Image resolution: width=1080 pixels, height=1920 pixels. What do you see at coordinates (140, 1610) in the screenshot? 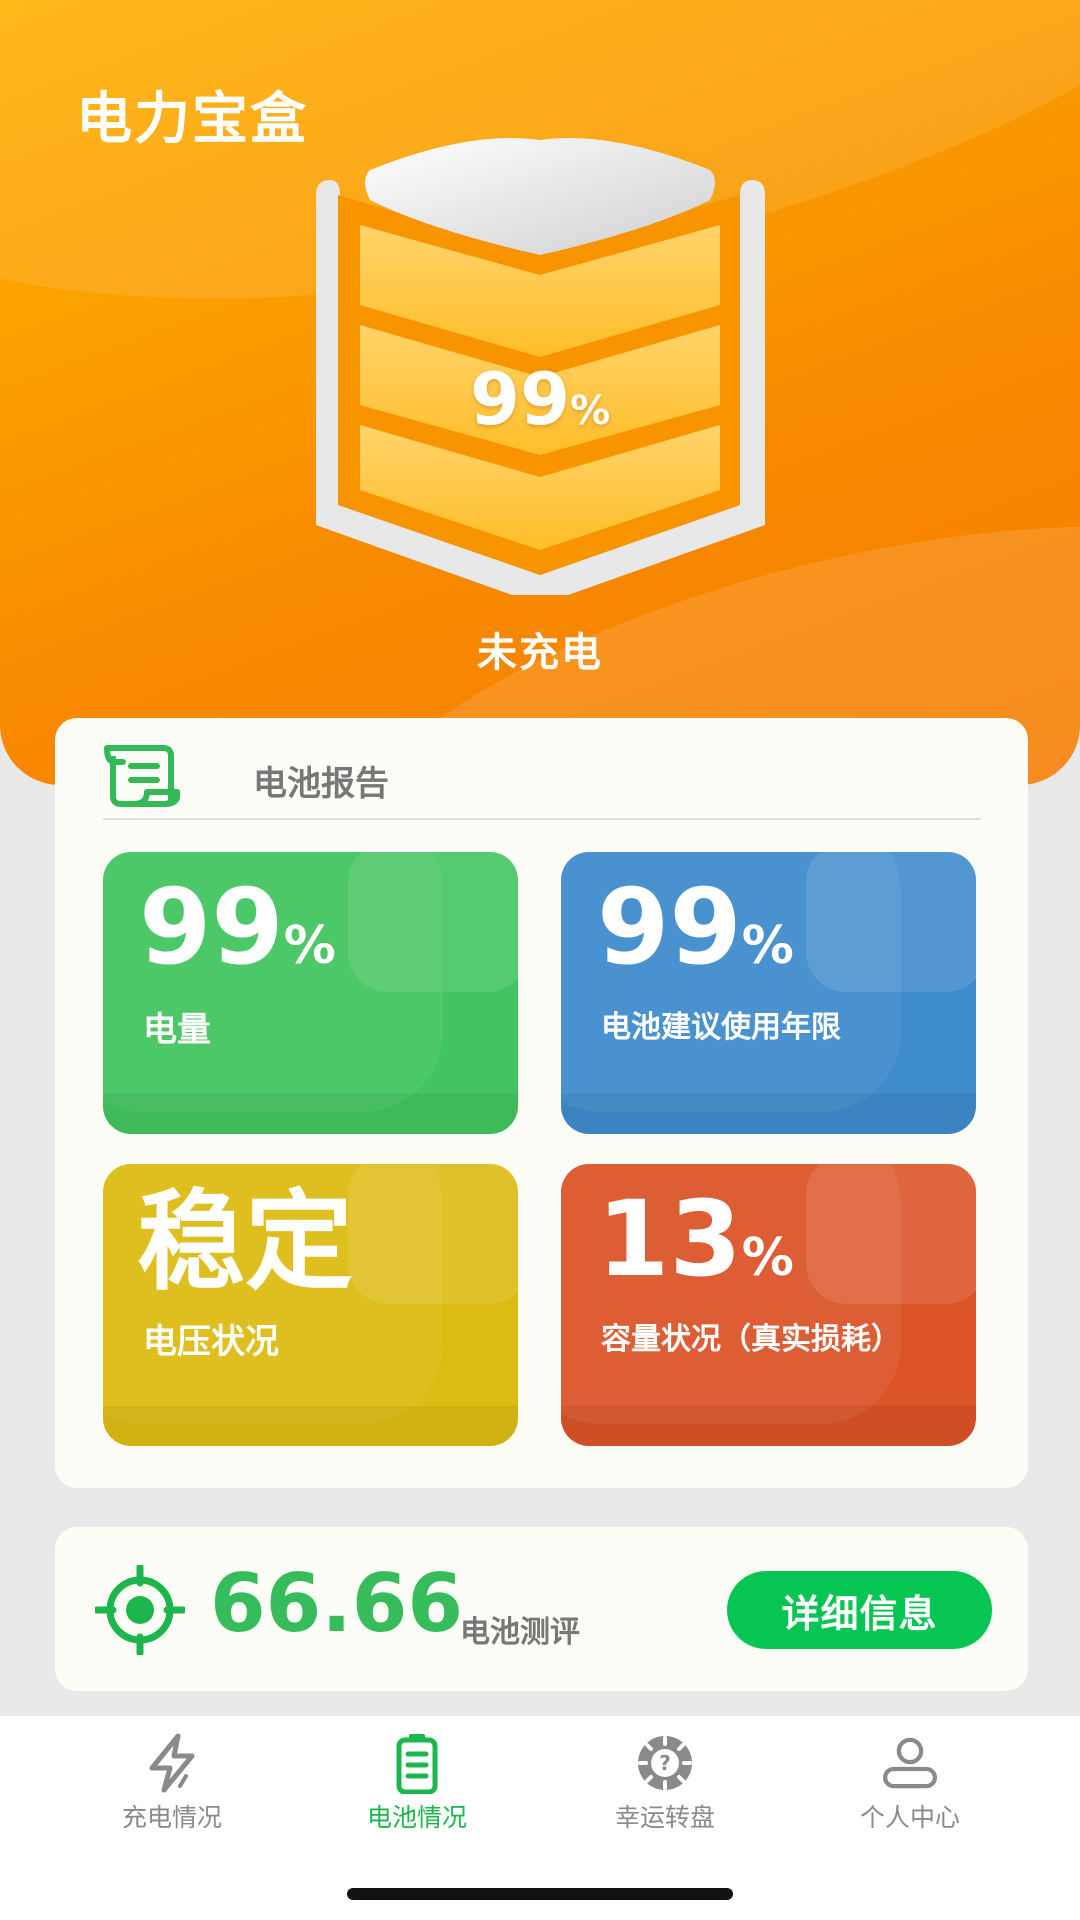
I see `target-icon` at bounding box center [140, 1610].